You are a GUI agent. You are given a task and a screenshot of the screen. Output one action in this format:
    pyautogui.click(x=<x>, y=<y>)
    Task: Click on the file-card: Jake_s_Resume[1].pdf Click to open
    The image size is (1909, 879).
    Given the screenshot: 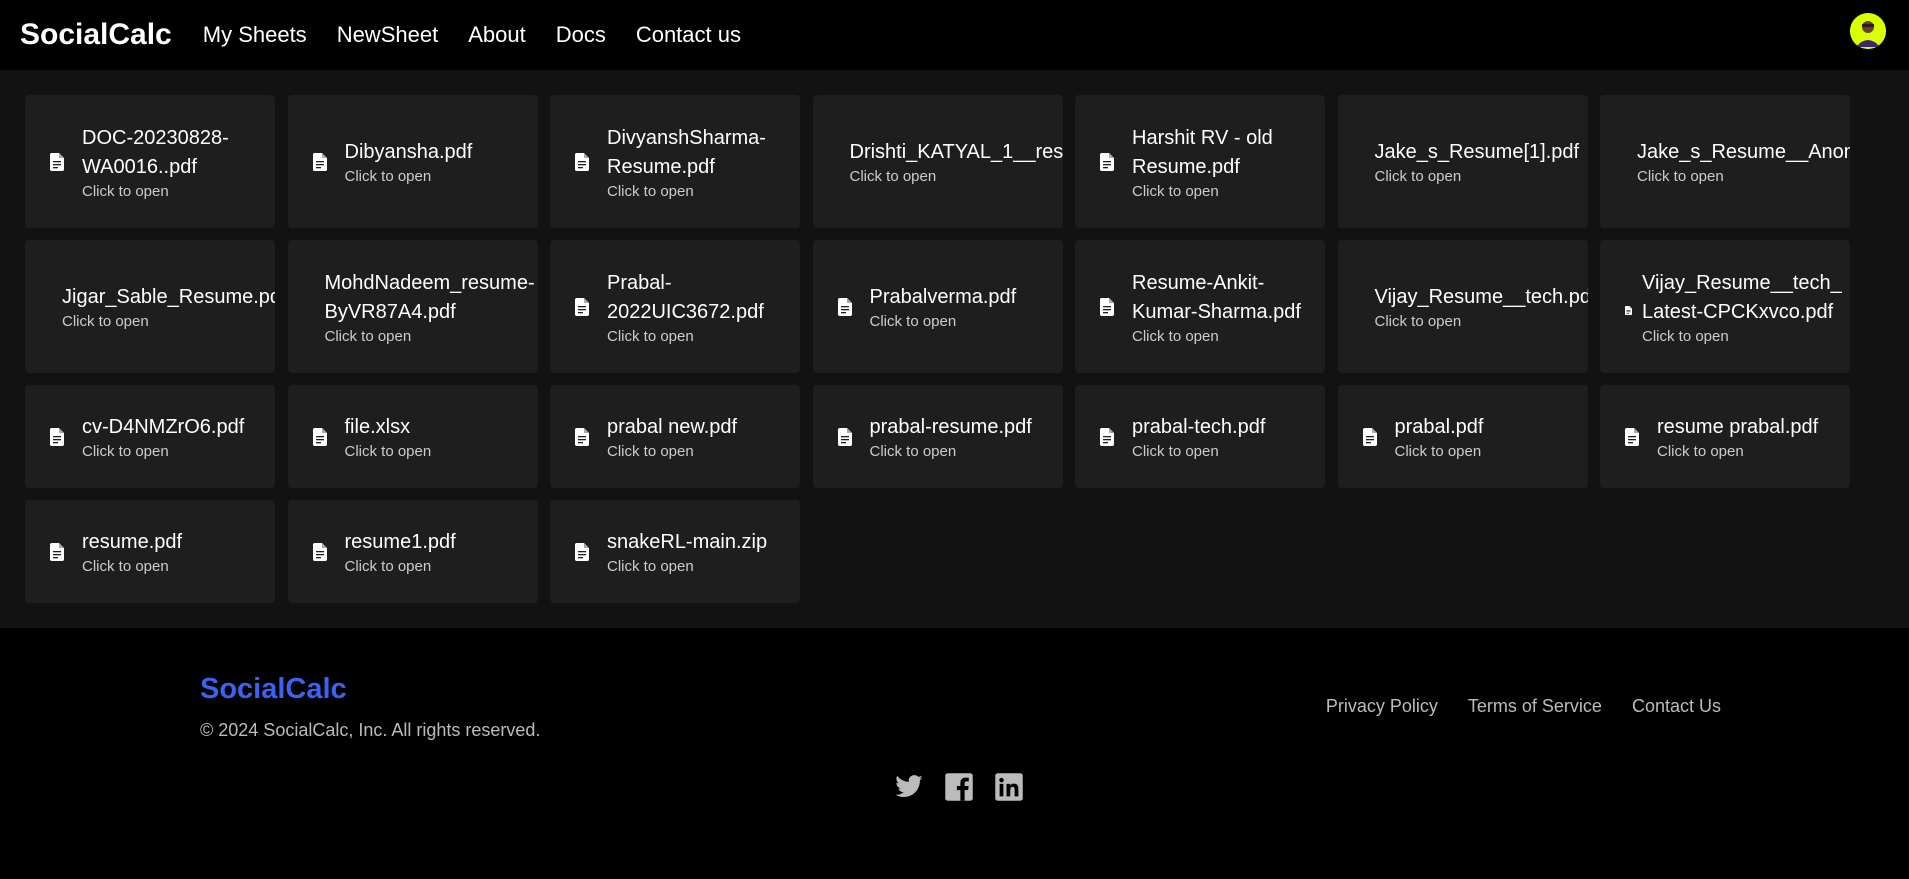 What is the action you would take?
    pyautogui.click(x=1462, y=161)
    